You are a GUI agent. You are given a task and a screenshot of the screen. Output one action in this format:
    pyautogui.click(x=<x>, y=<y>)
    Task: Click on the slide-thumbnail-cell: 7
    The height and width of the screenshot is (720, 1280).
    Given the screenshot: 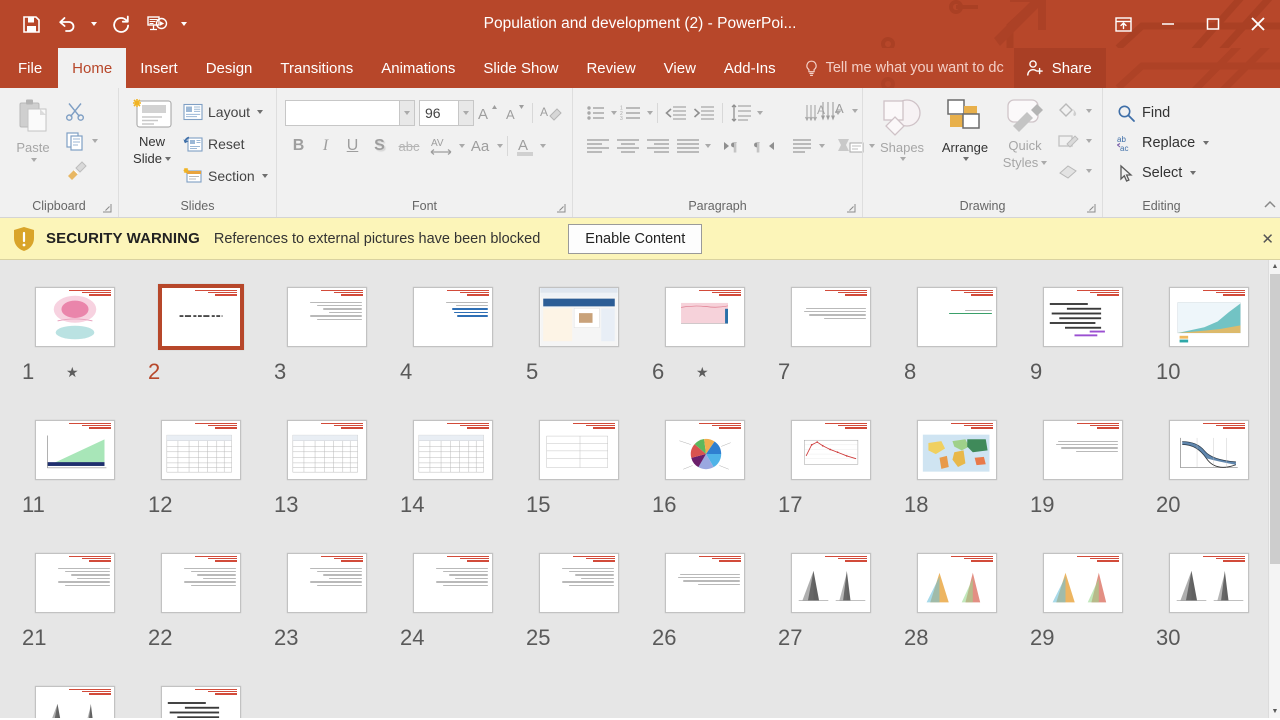 What is the action you would take?
    pyautogui.click(x=831, y=344)
    